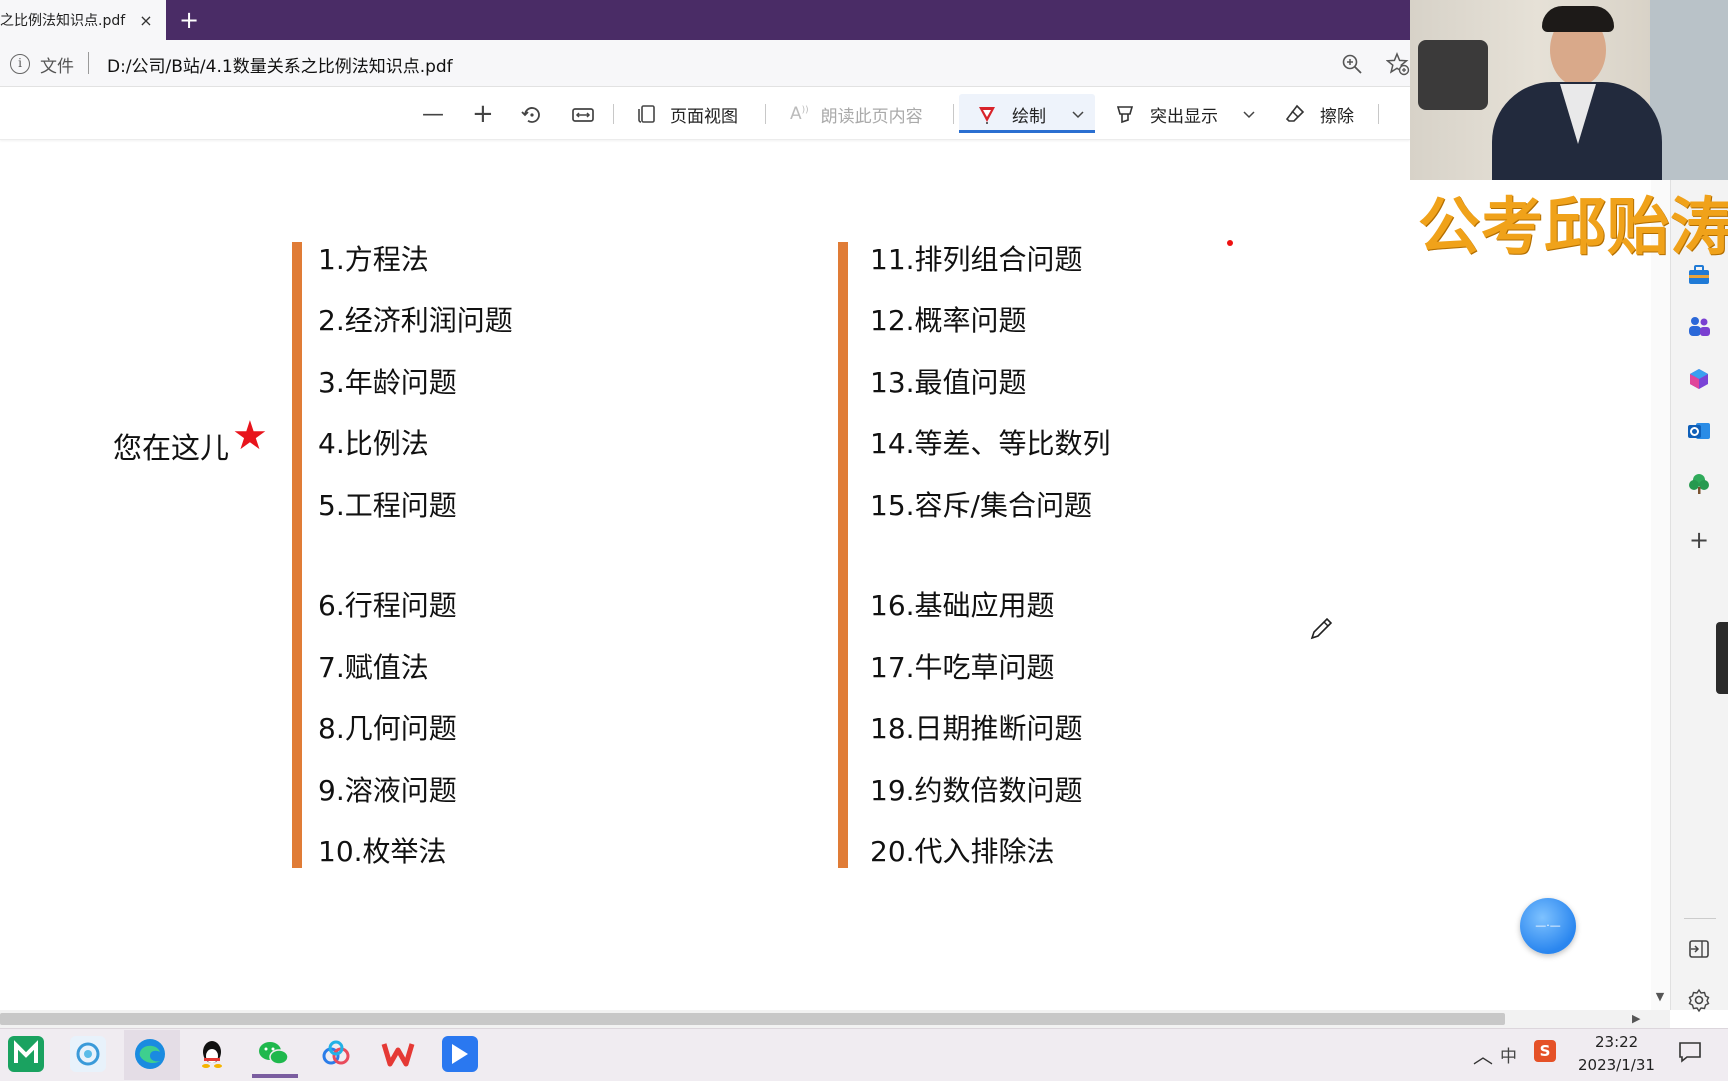  Describe the element at coordinates (1295, 113) in the screenshot. I see `eraser-icon` at that location.